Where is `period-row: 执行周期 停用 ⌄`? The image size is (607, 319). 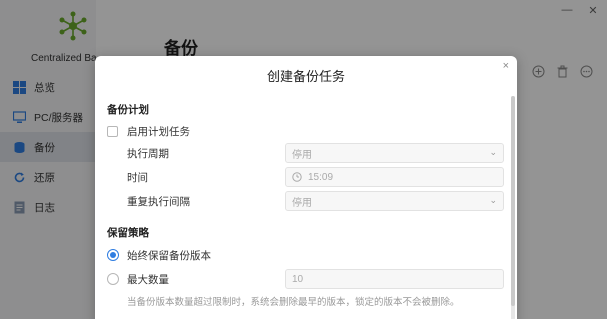
period-row: 执行周期 停用 ⌄ is located at coordinates (300, 153).